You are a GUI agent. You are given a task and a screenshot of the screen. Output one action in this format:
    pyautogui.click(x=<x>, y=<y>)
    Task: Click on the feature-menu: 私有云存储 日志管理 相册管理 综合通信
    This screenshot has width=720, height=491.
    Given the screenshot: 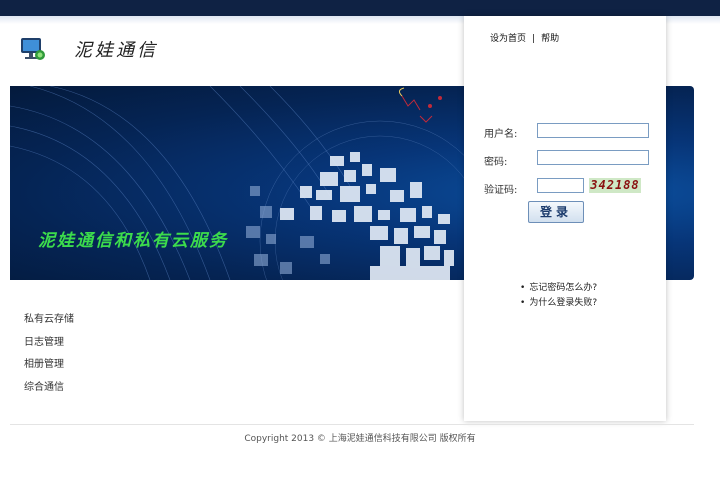 What is the action you would take?
    pyautogui.click(x=49, y=354)
    